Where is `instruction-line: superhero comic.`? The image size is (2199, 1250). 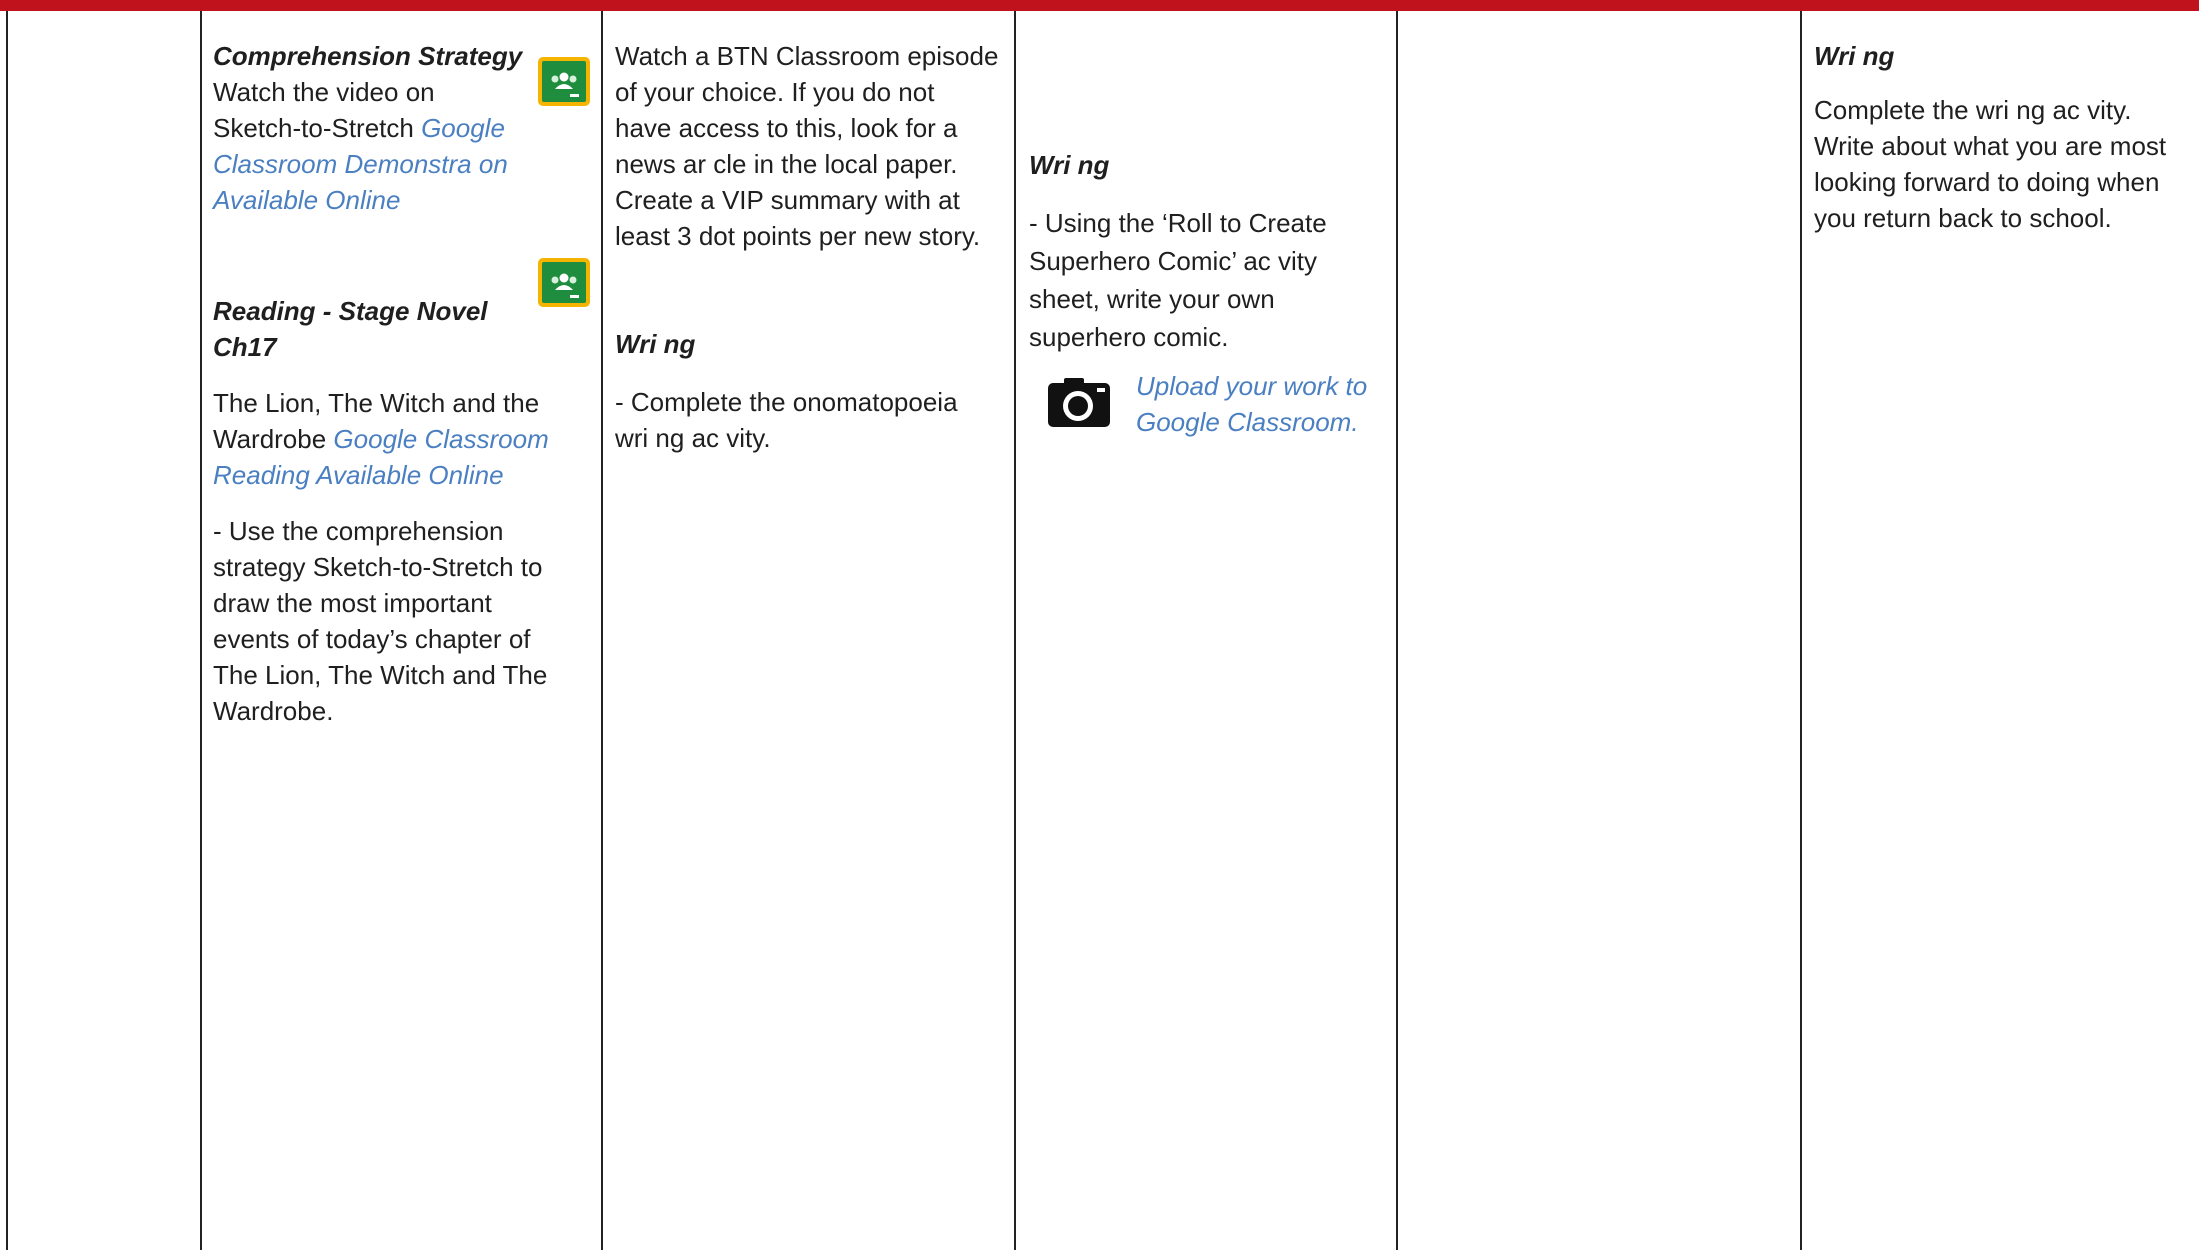 instruction-line: superhero comic. is located at coordinates (1129, 337).